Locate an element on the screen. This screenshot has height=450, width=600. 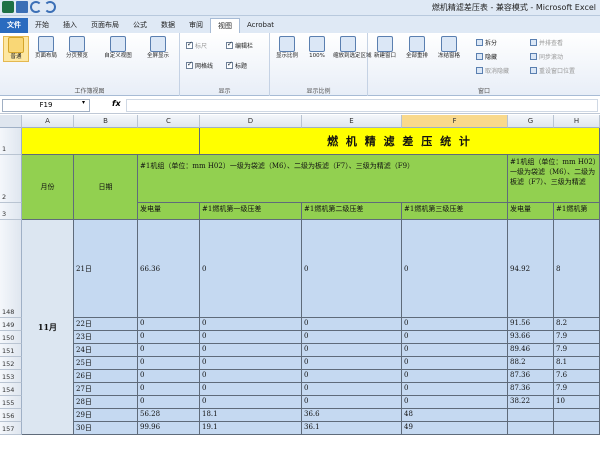
excel-app-icon is located at coordinates (8, 7).